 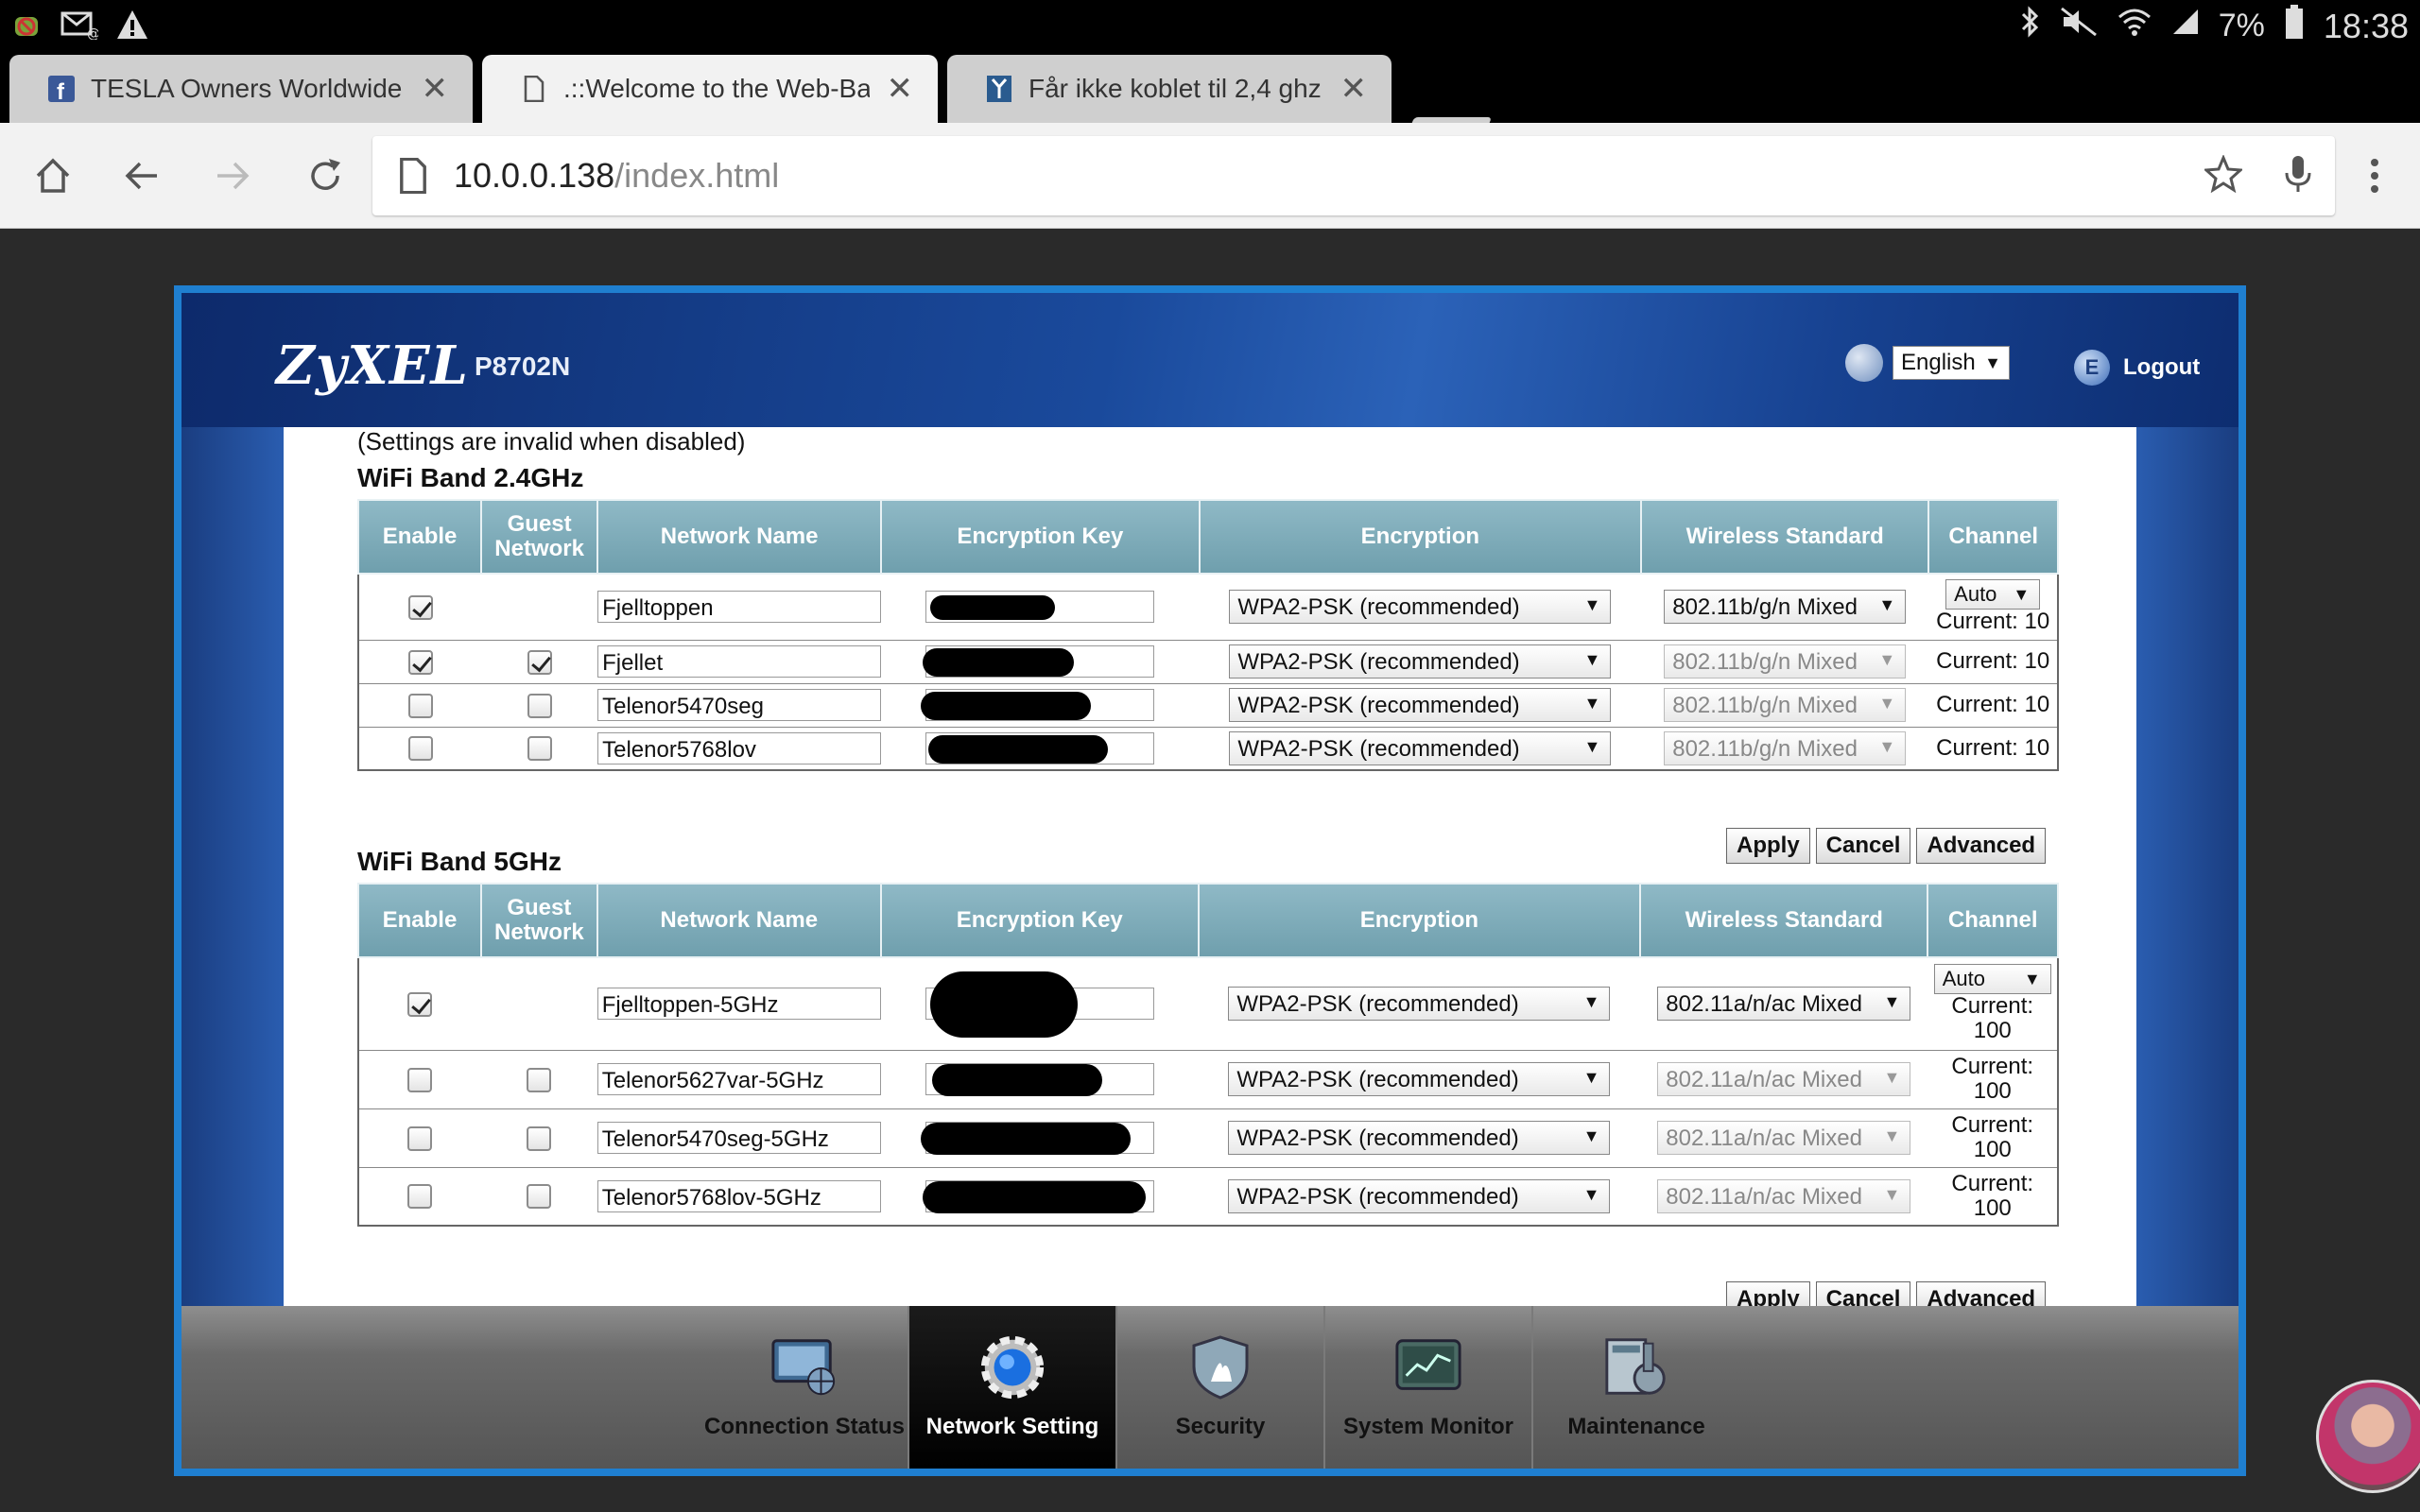 What do you see at coordinates (697, 175) in the screenshot?
I see `url-path: /index.html` at bounding box center [697, 175].